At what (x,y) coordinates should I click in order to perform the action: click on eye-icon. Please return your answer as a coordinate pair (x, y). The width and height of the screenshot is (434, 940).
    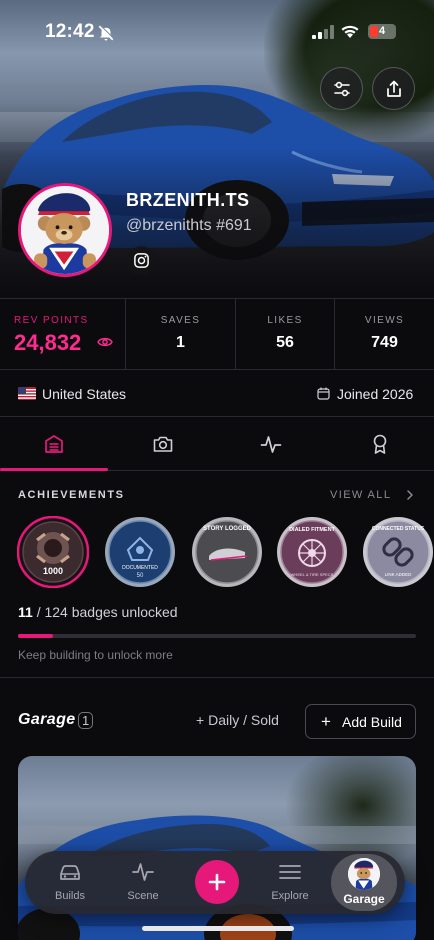
    Looking at the image, I should click on (105, 342).